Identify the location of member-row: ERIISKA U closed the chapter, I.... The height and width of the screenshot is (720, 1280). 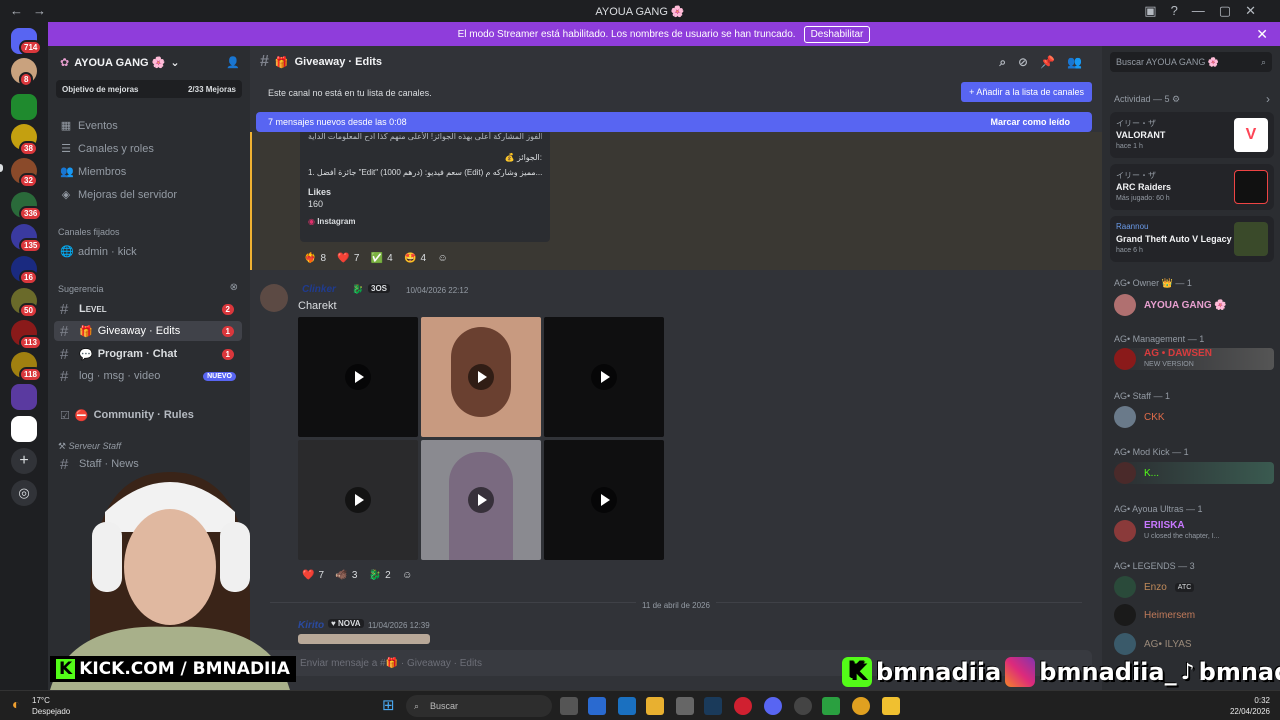
(1167, 531).